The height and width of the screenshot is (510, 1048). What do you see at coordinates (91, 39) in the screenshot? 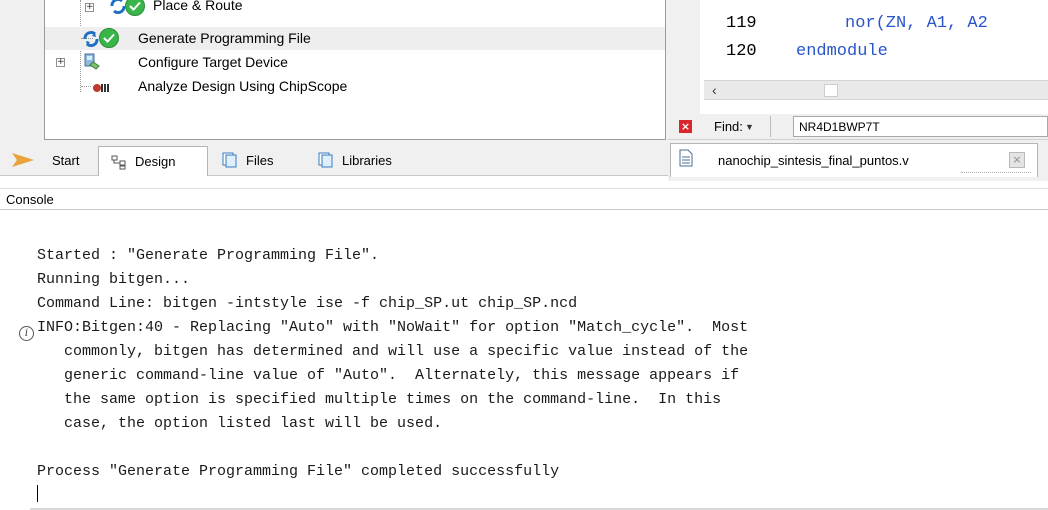
I see `run-process-icon` at bounding box center [91, 39].